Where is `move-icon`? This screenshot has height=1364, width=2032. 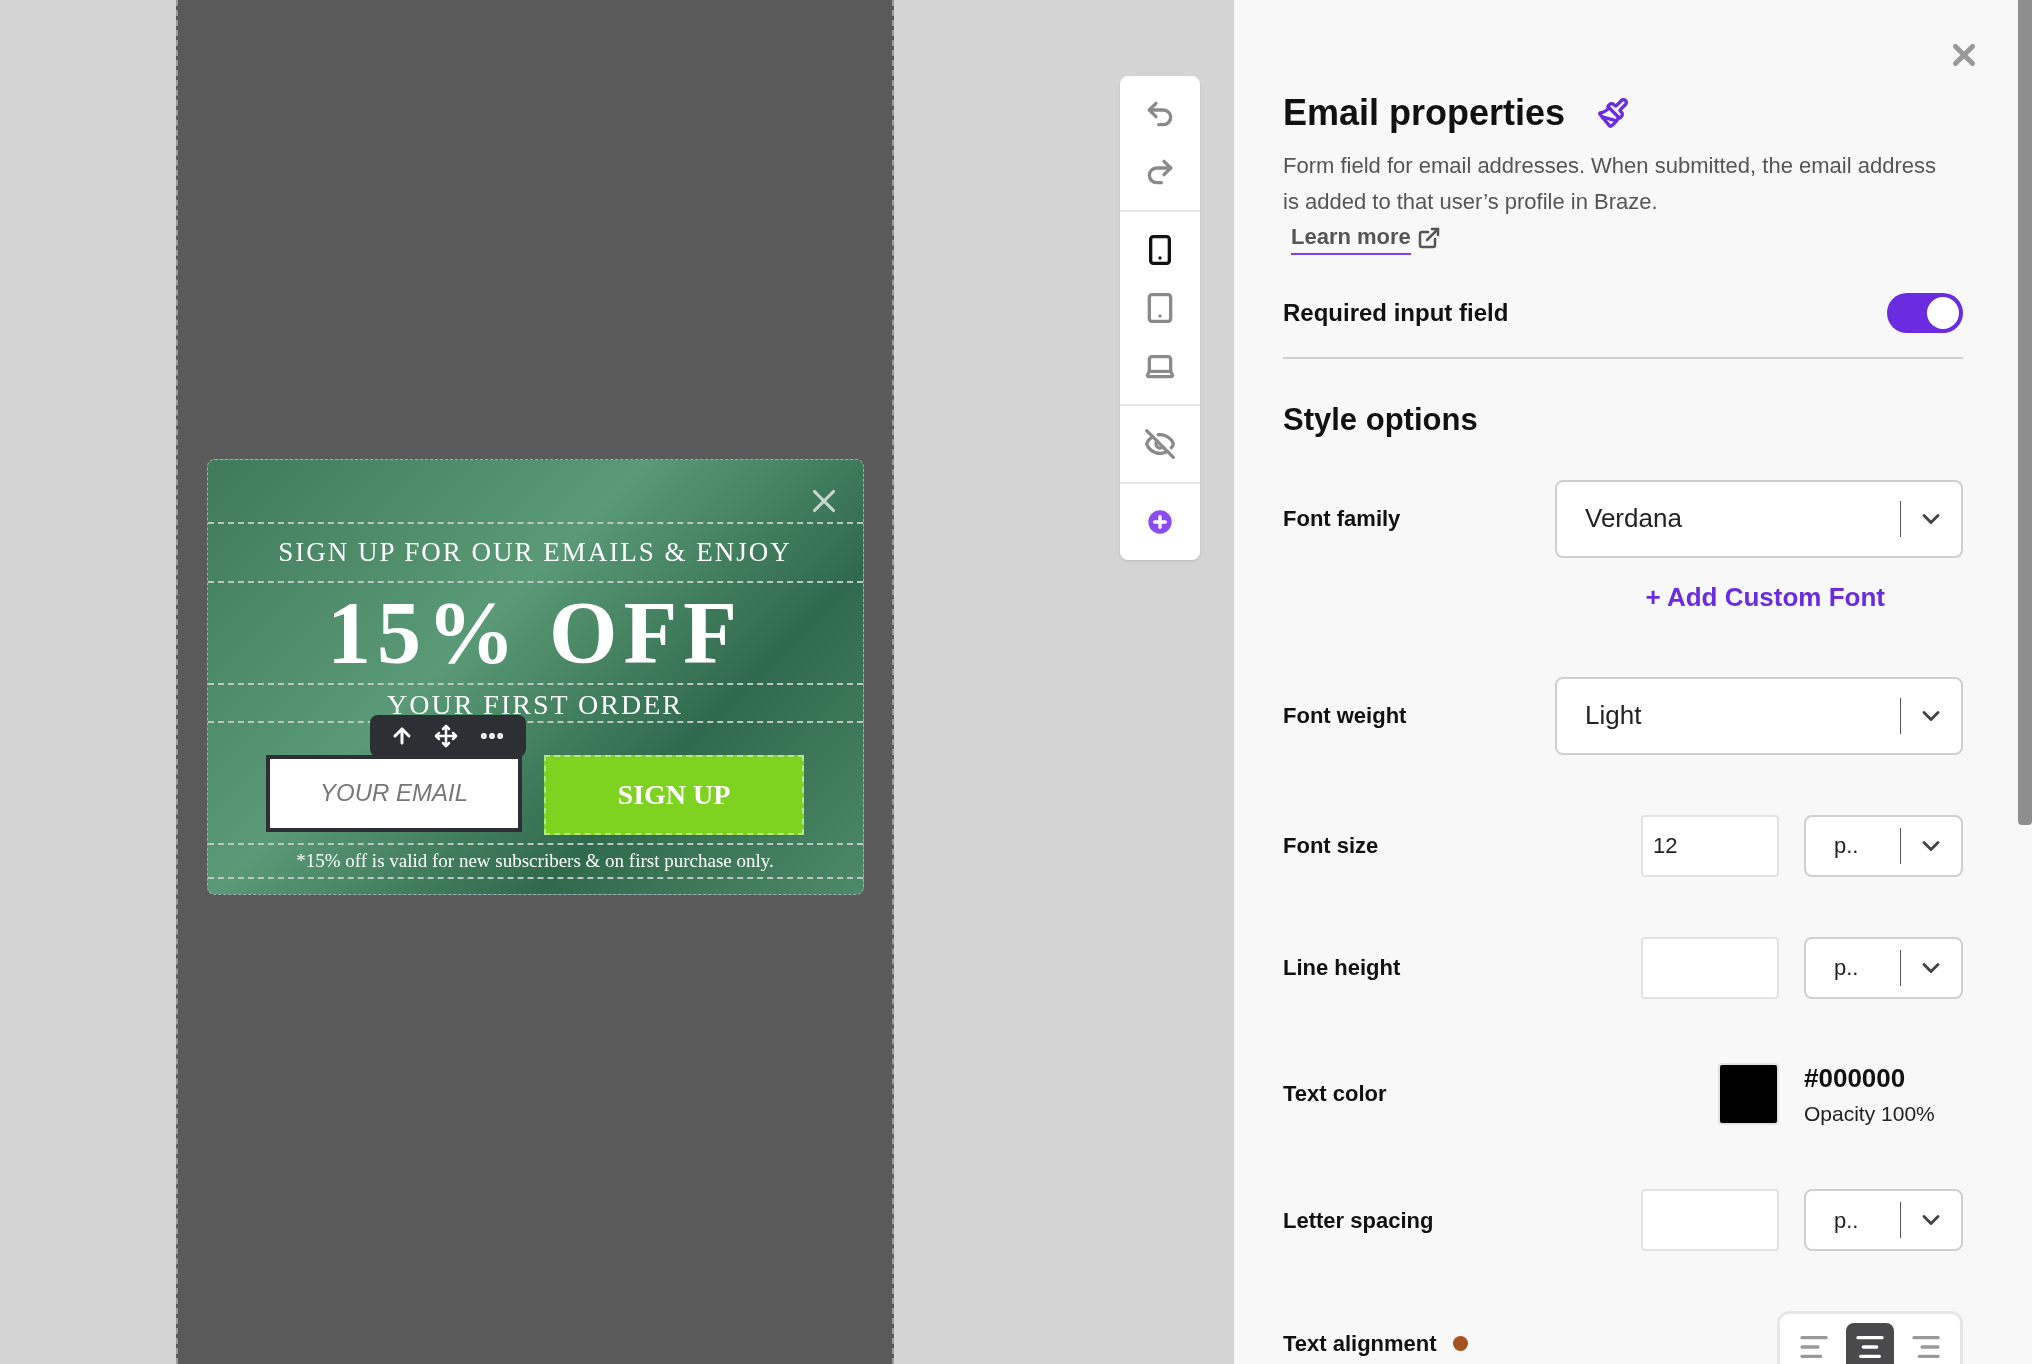
move-icon is located at coordinates (445, 735).